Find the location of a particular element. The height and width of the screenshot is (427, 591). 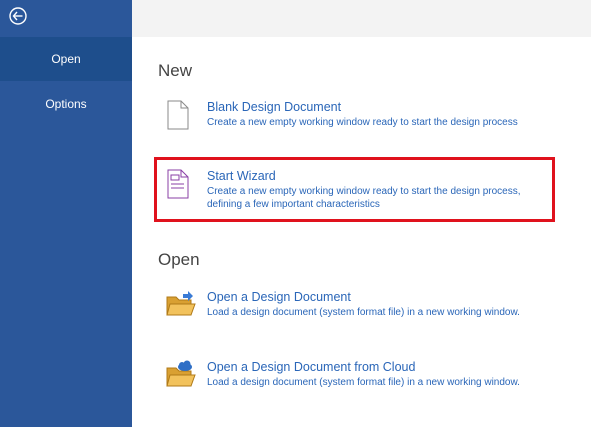

wizard-document-icon is located at coordinates (178, 186).